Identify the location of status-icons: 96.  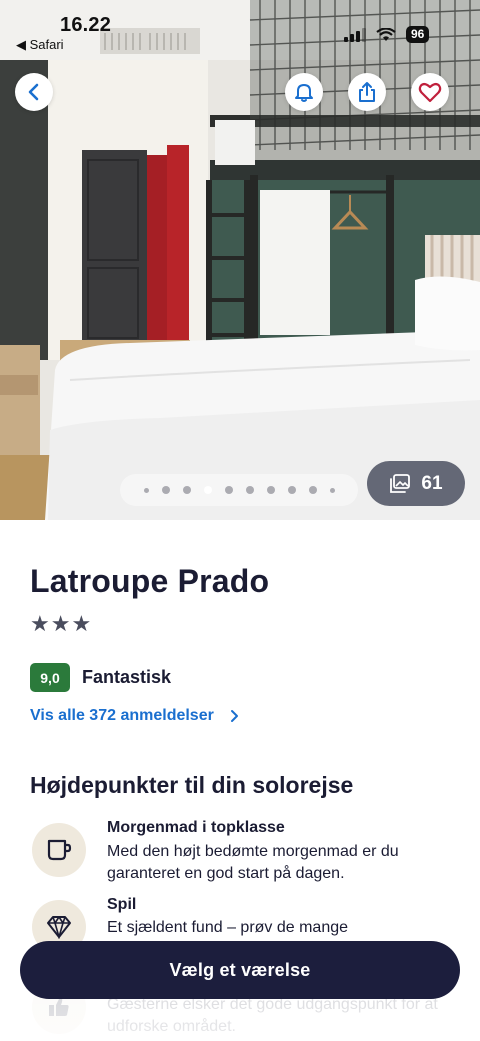
(387, 34).